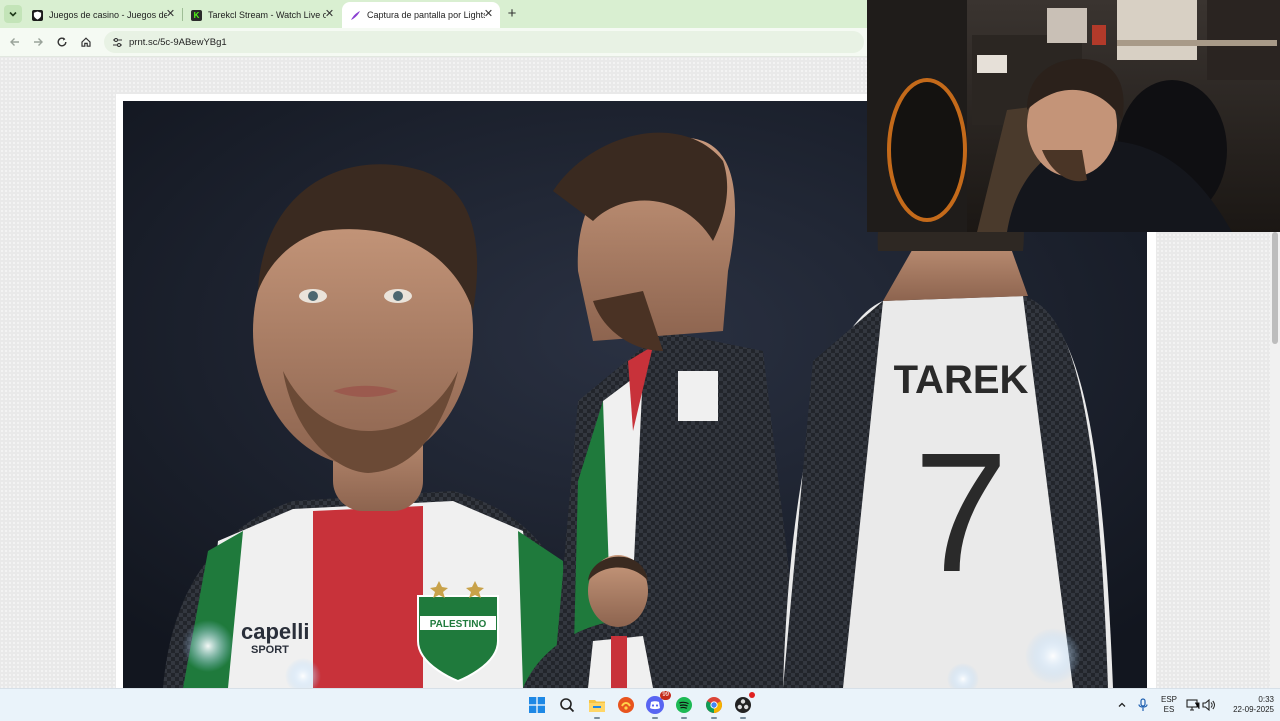  Describe the element at coordinates (512, 14) in the screenshot. I see `new-tab-button: +` at that location.